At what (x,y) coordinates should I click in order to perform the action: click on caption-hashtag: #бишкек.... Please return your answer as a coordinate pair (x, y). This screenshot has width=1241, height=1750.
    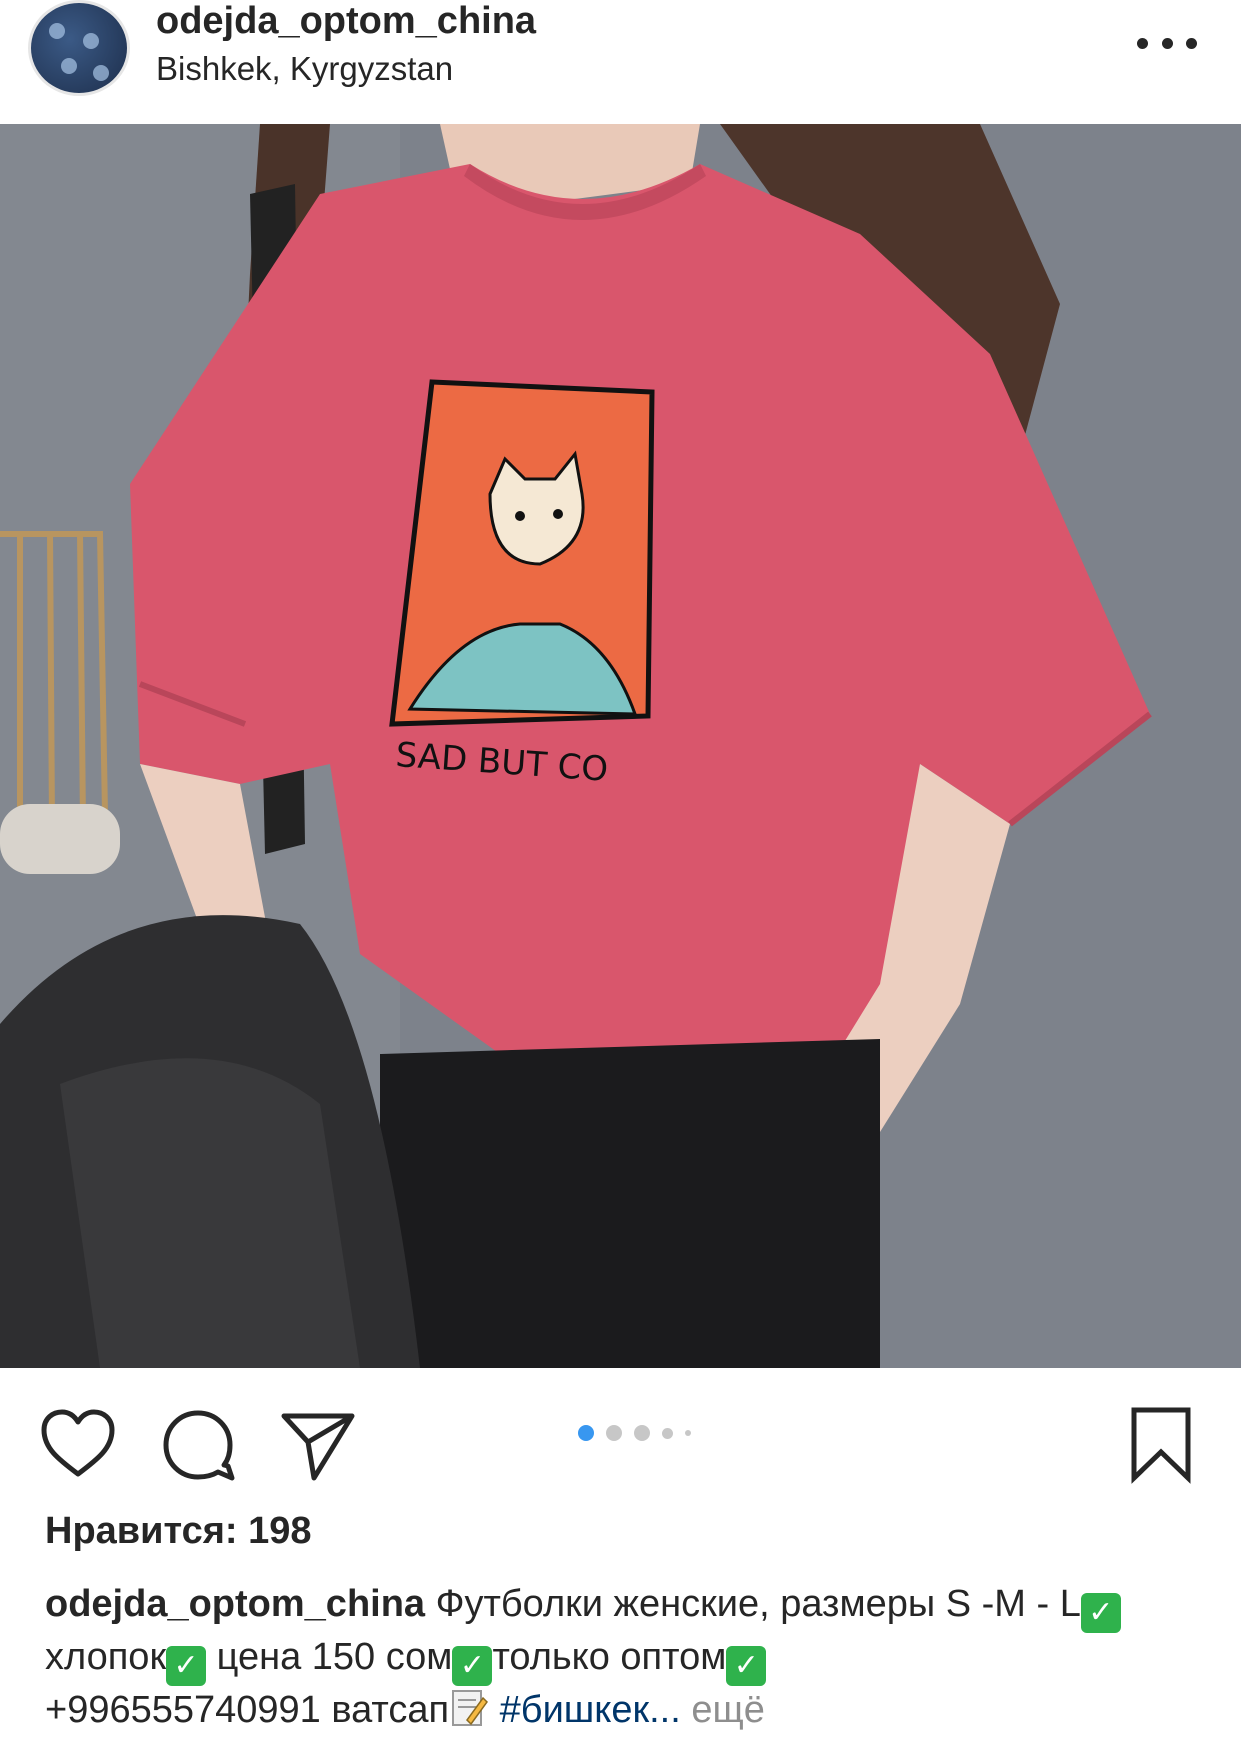
    Looking at the image, I should click on (585, 1710).